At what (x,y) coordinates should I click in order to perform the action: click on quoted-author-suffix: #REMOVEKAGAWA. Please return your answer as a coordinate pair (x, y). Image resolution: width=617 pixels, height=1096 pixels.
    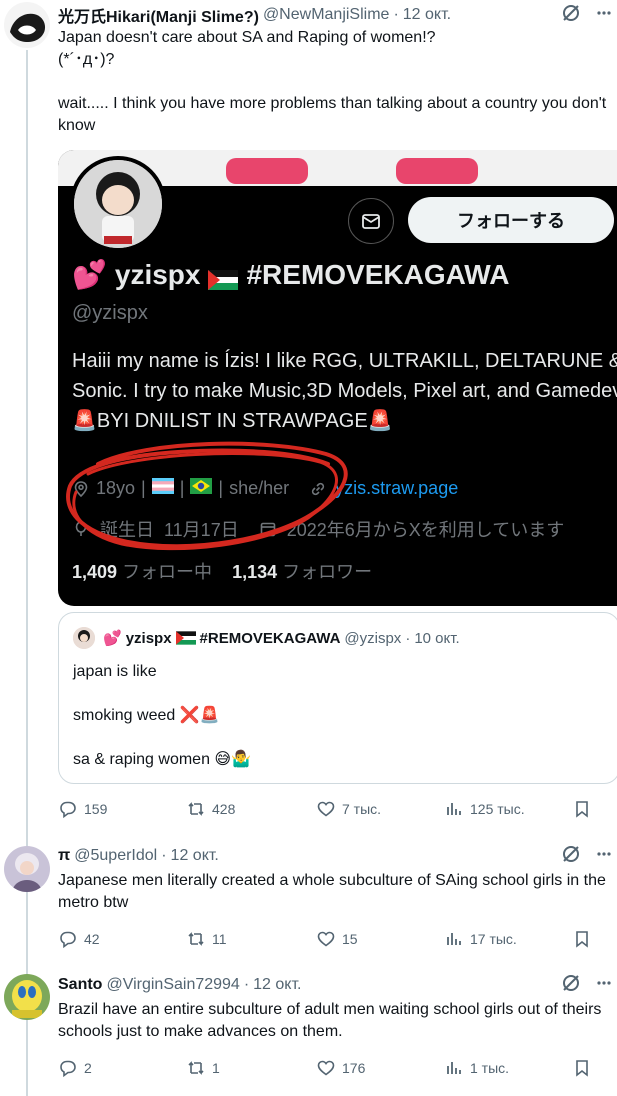
    Looking at the image, I should click on (270, 638).